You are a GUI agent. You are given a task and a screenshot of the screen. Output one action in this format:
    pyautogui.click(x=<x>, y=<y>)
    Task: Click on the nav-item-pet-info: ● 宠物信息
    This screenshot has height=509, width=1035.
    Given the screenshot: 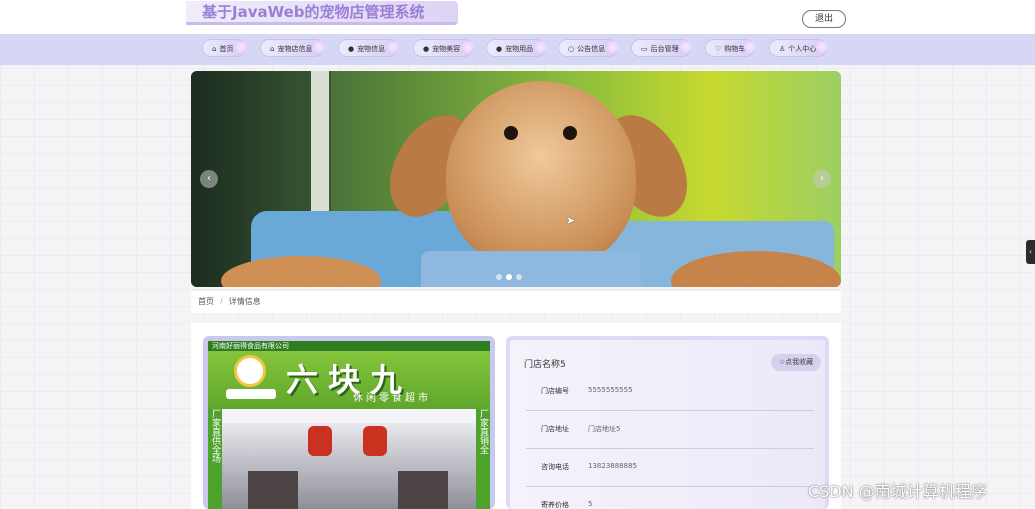 What is the action you would take?
    pyautogui.click(x=368, y=48)
    